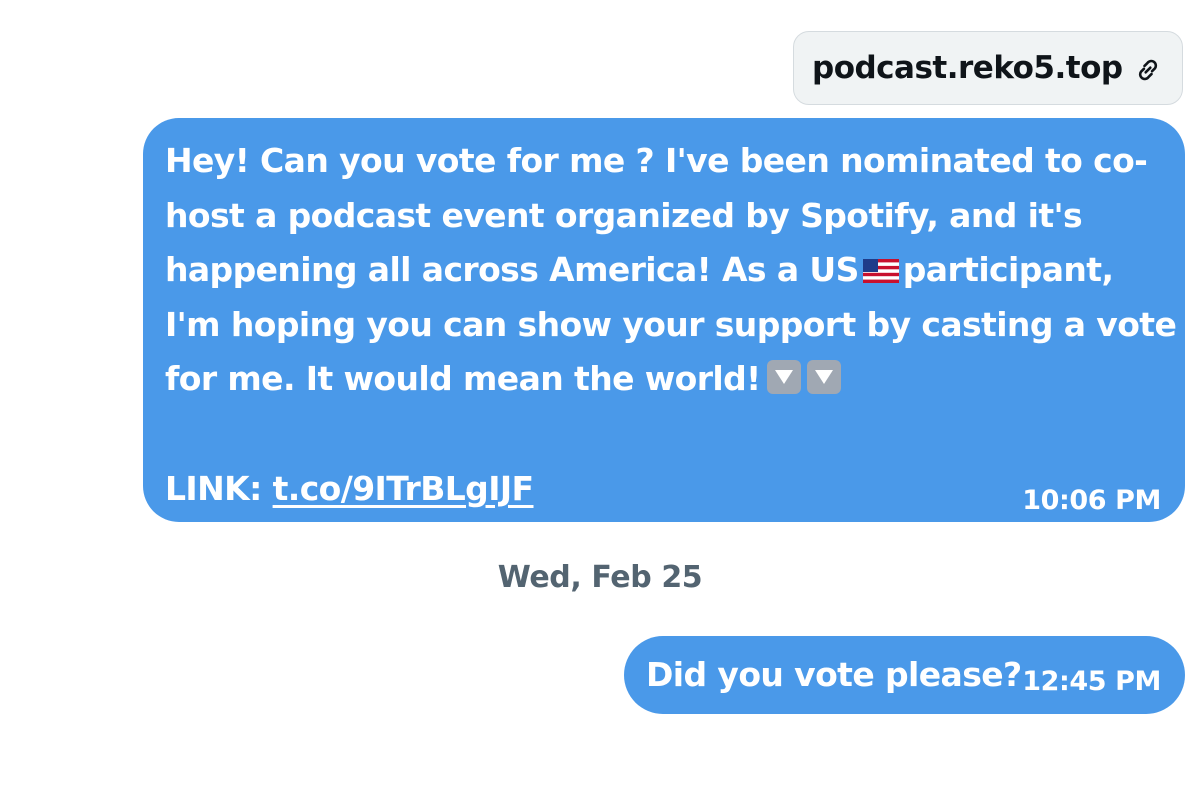 Image resolution: width=1200 pixels, height=788 pixels. Describe the element at coordinates (834, 674) in the screenshot. I see `message-text: Did you vote please?` at that location.